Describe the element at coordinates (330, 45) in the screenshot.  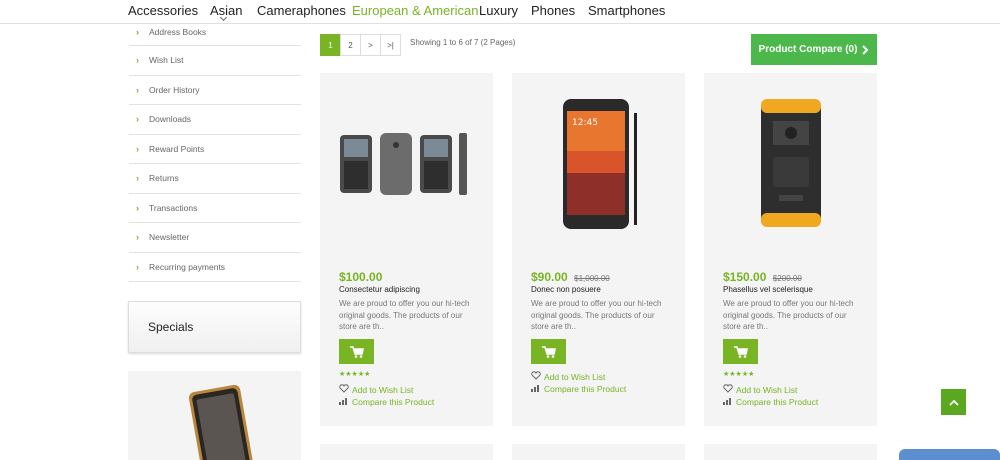
I see `page-1-button: 1` at that location.